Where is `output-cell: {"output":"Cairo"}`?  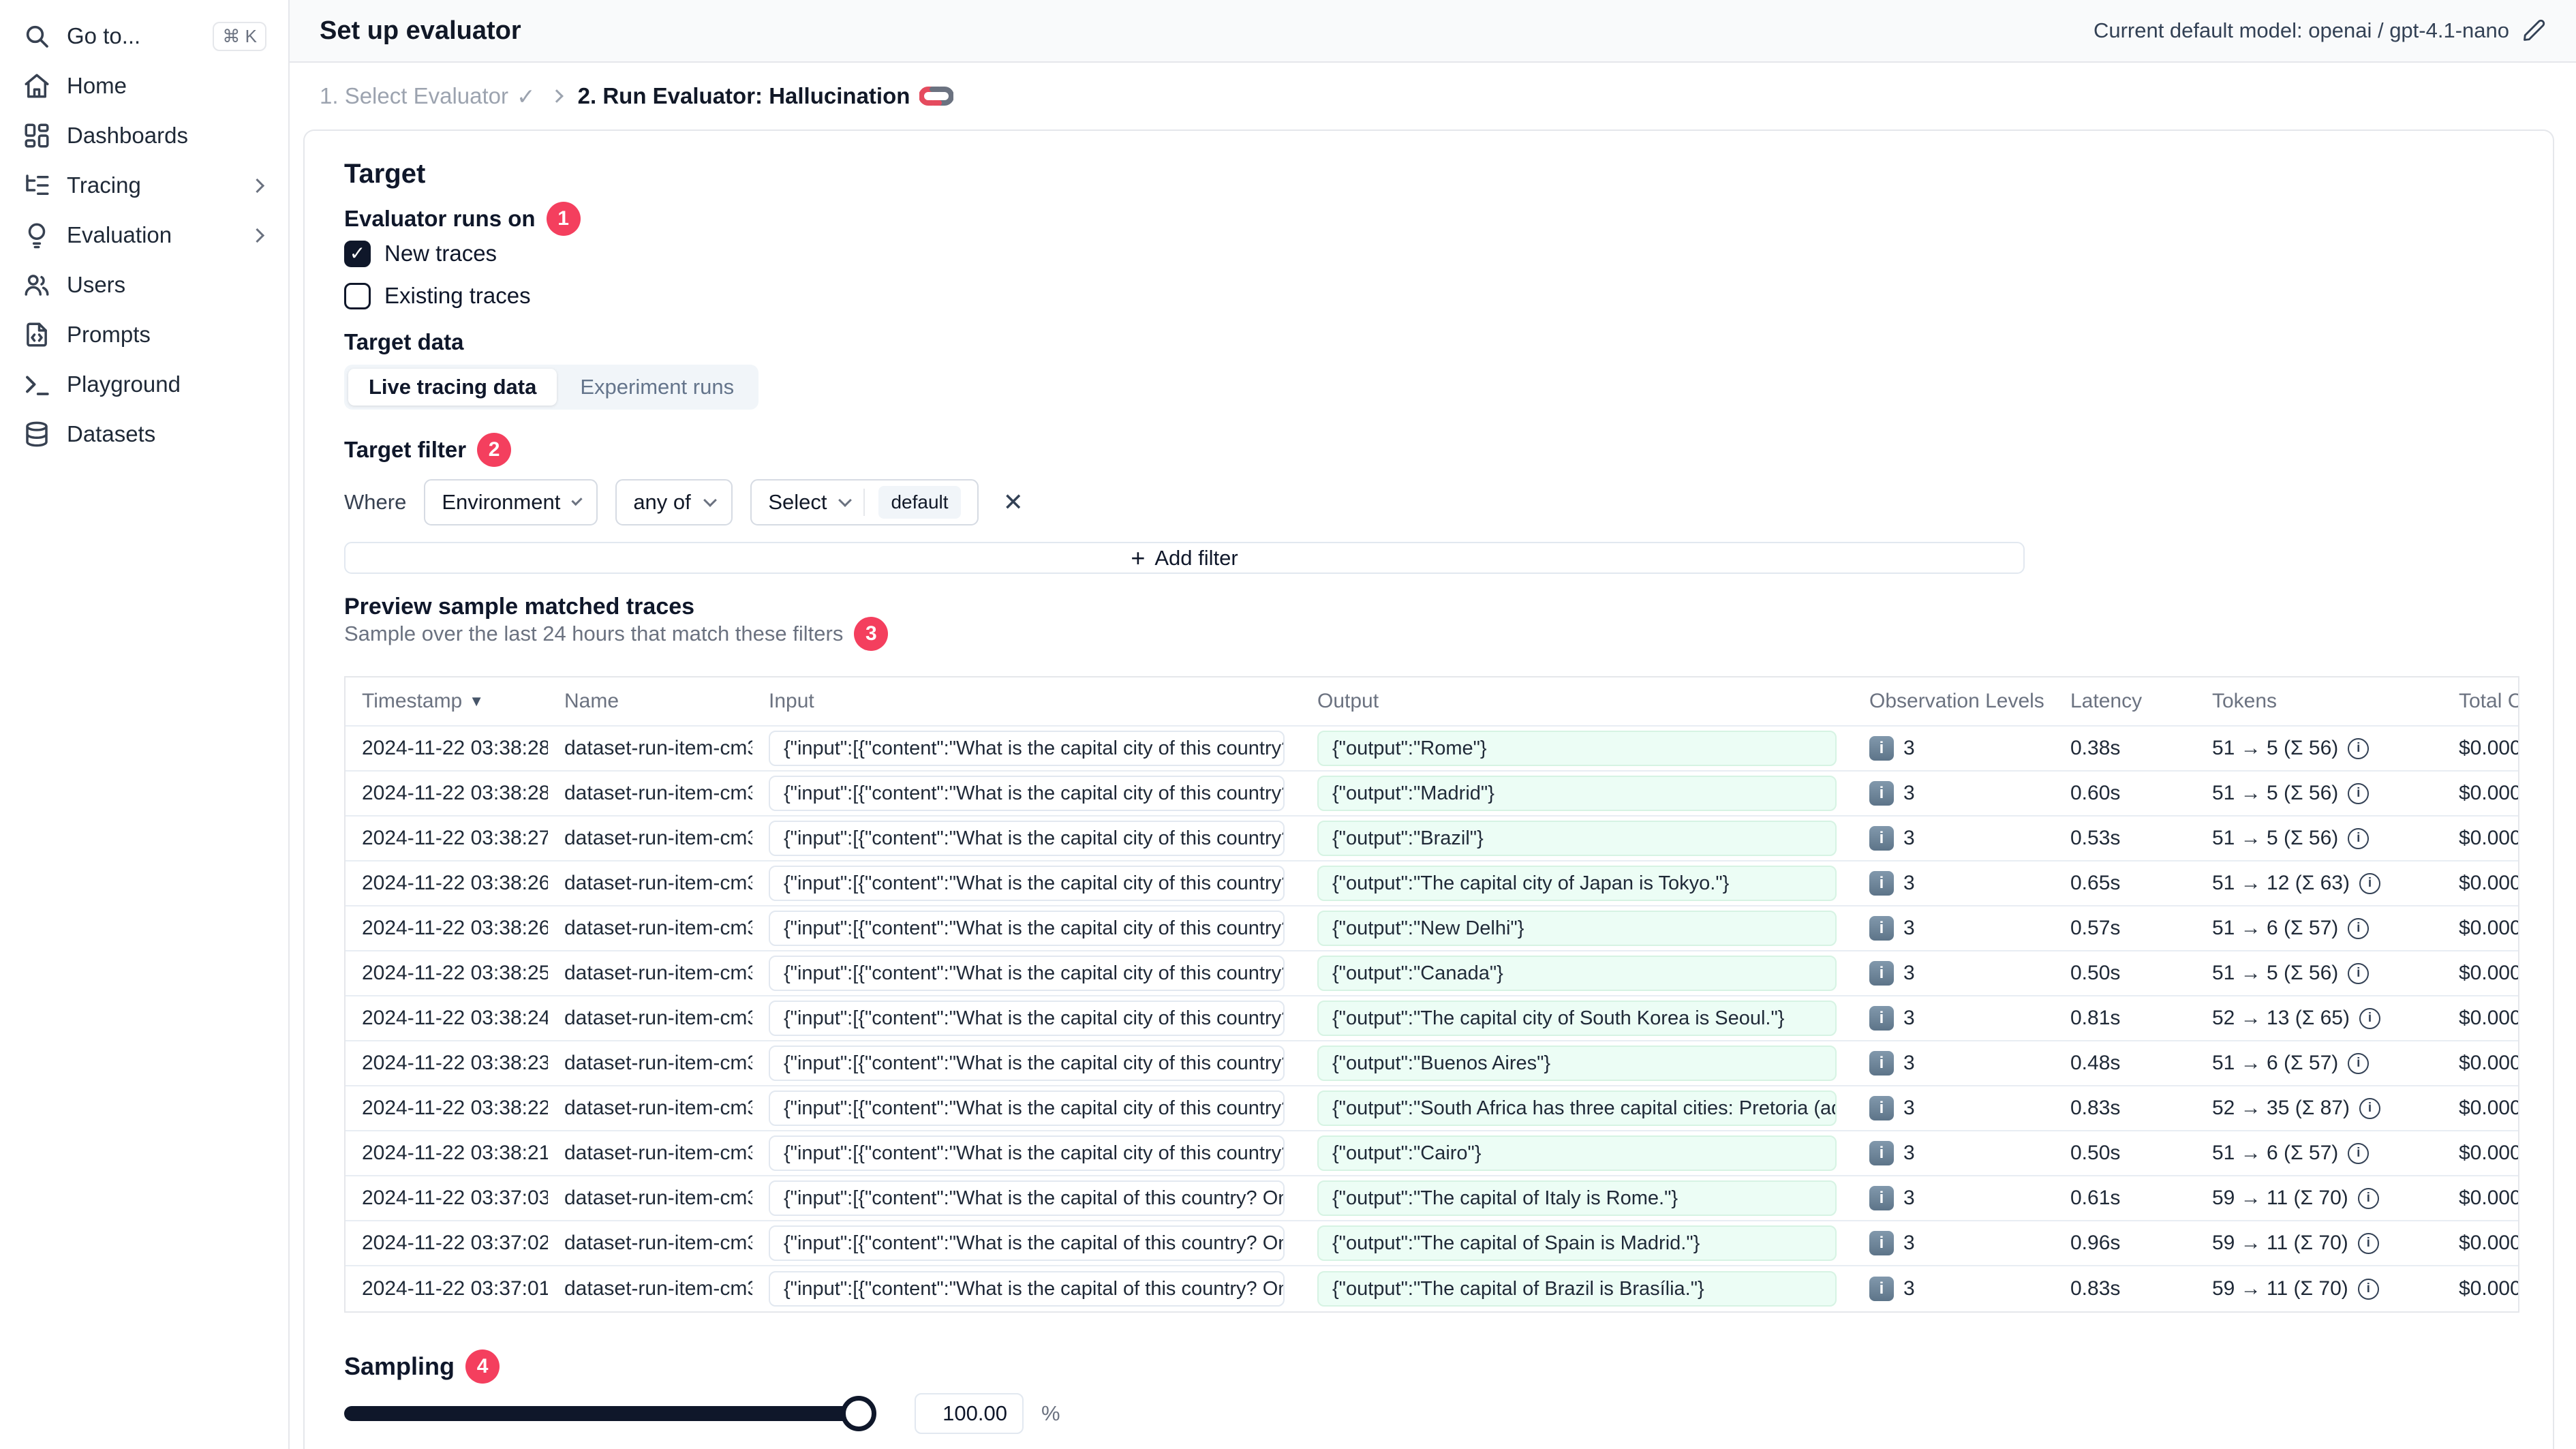
output-cell: {"output":"Cairo"} is located at coordinates (1577, 1153).